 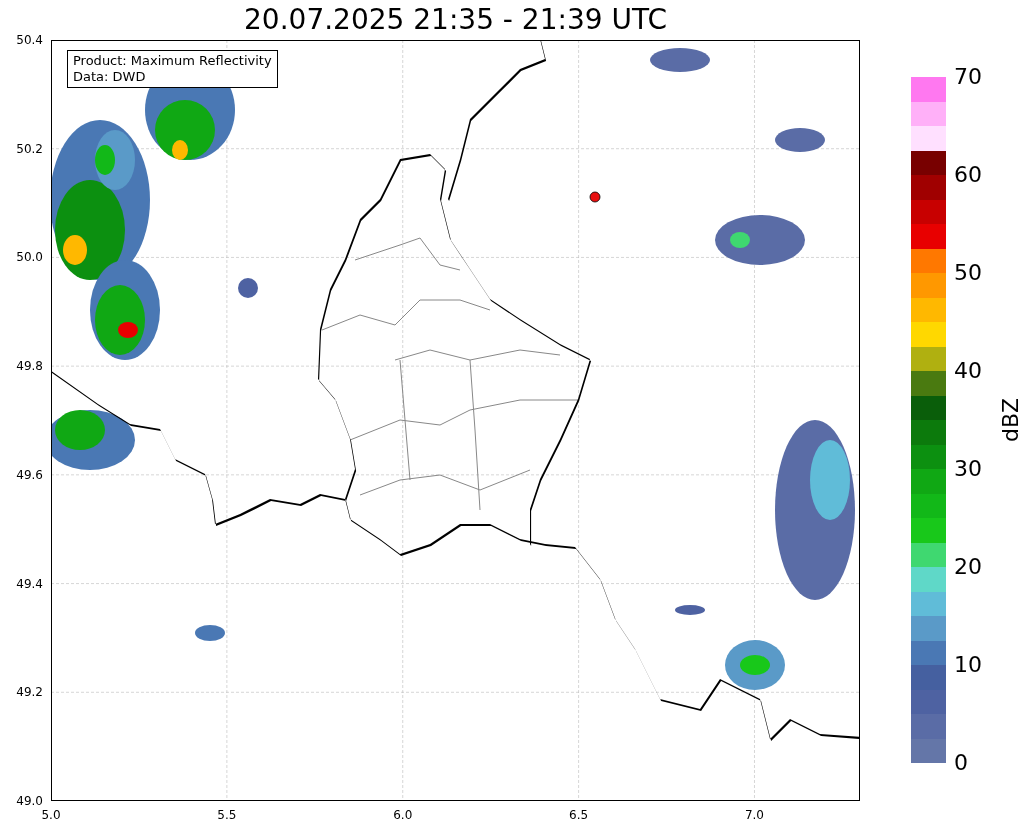 I want to click on colorbar-tick-label: 70, so click(x=968, y=77).